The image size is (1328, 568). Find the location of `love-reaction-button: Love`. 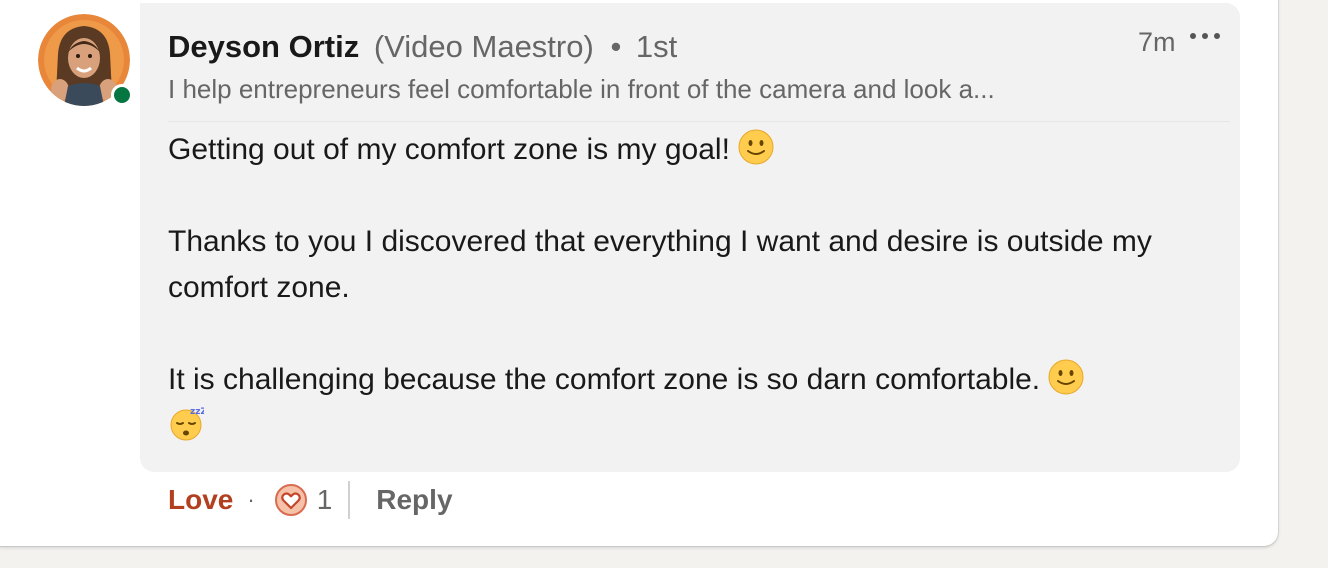

love-reaction-button: Love is located at coordinates (200, 500).